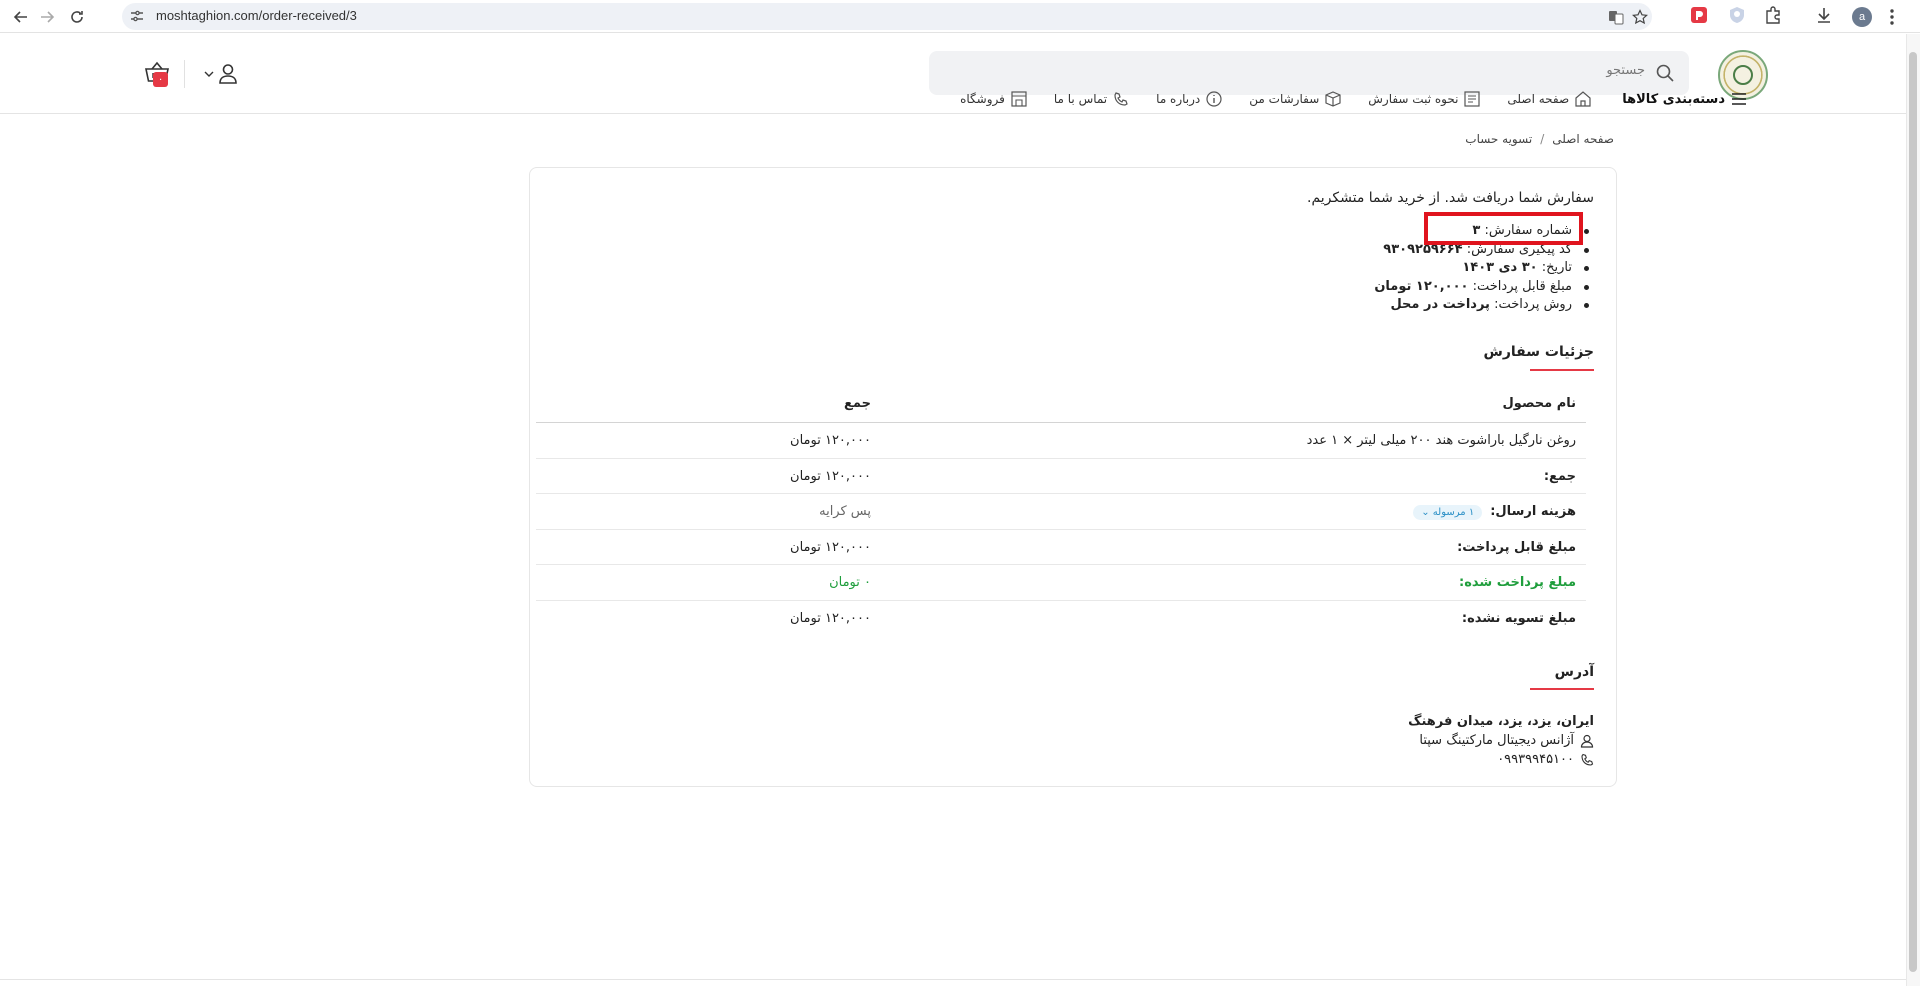 The width and height of the screenshot is (1920, 986). I want to click on form-icon, so click(1472, 99).